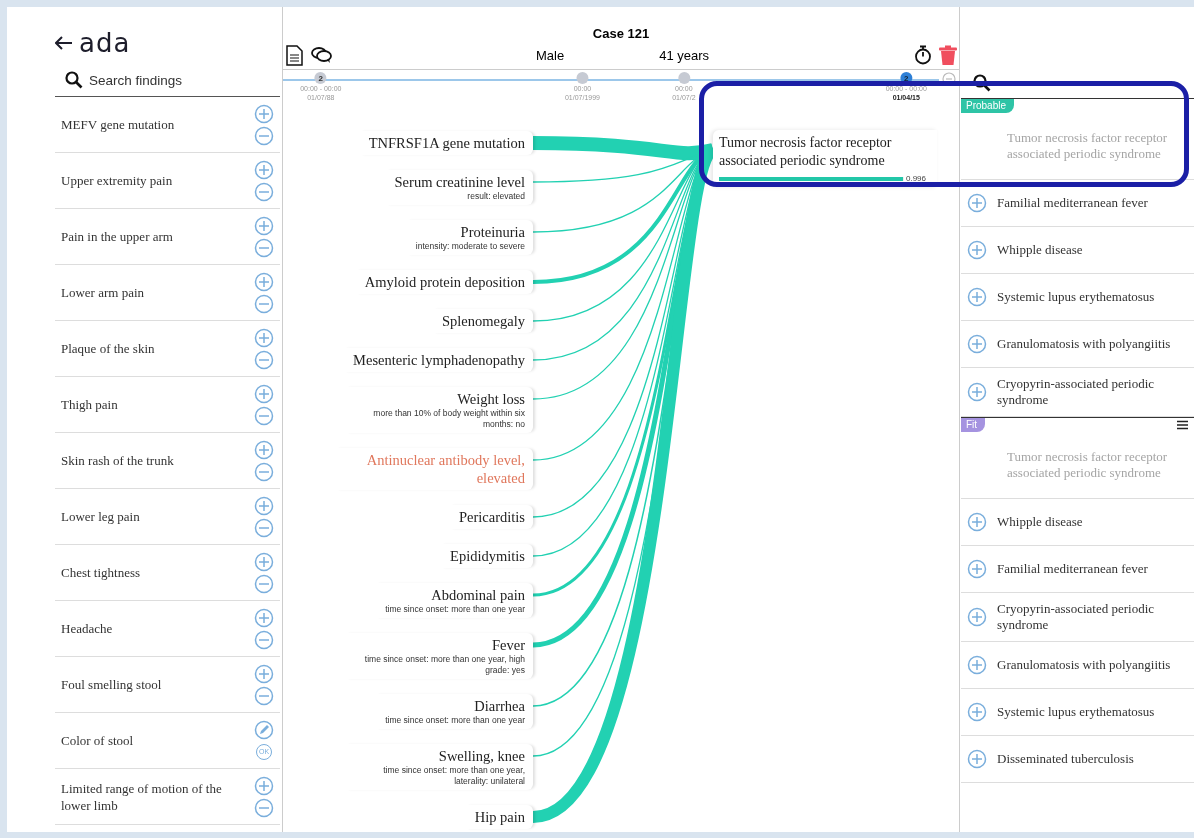  Describe the element at coordinates (458, 187) in the screenshot. I see `finding-node: Serum creatinine level result: elevated` at that location.